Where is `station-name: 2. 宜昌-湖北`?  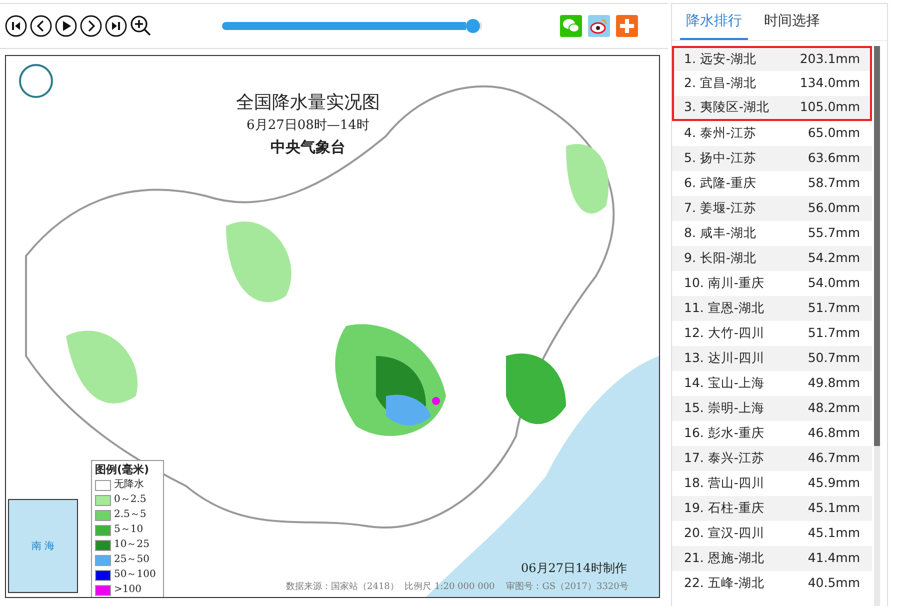
station-name: 2. 宜昌-湖北 is located at coordinates (720, 83).